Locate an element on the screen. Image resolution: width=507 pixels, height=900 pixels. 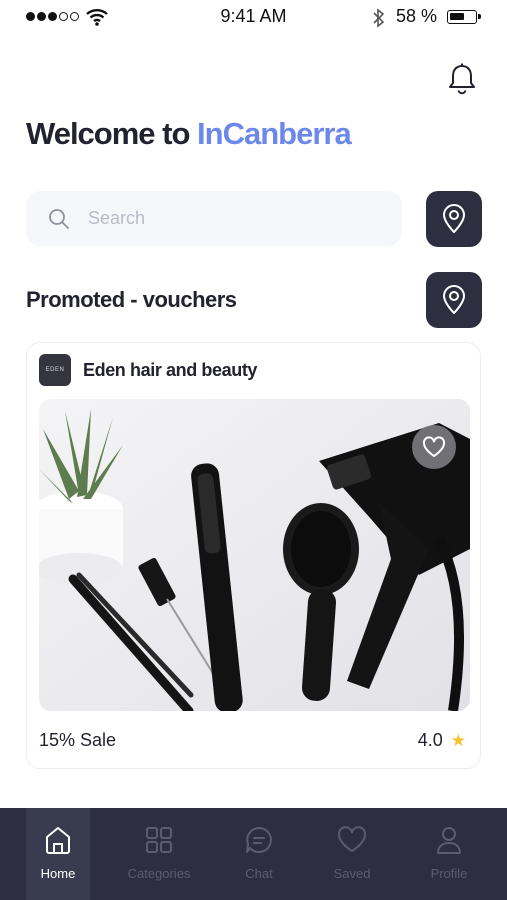
rating: 4.0 ★ is located at coordinates (442, 740).